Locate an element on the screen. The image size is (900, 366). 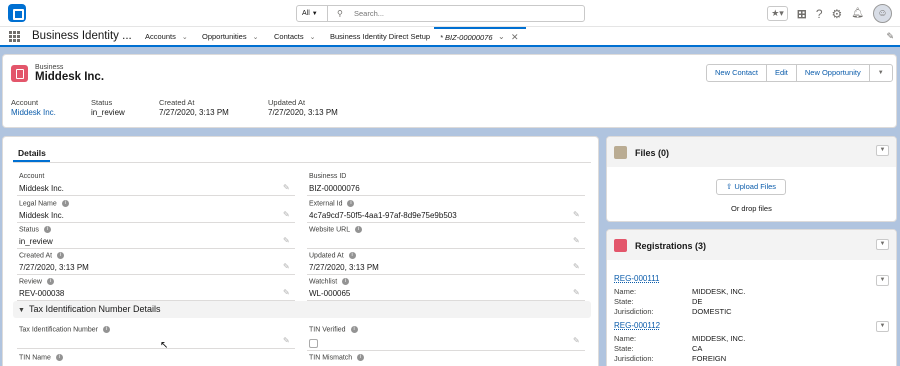
new-contact-button: New Contact is located at coordinates (737, 73).